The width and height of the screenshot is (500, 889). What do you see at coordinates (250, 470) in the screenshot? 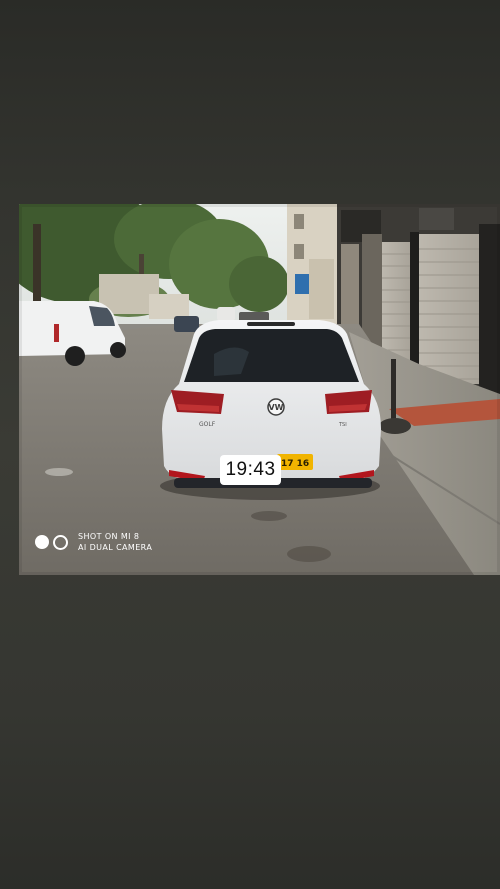
I see `timestamp-overlay: 19:43` at bounding box center [250, 470].